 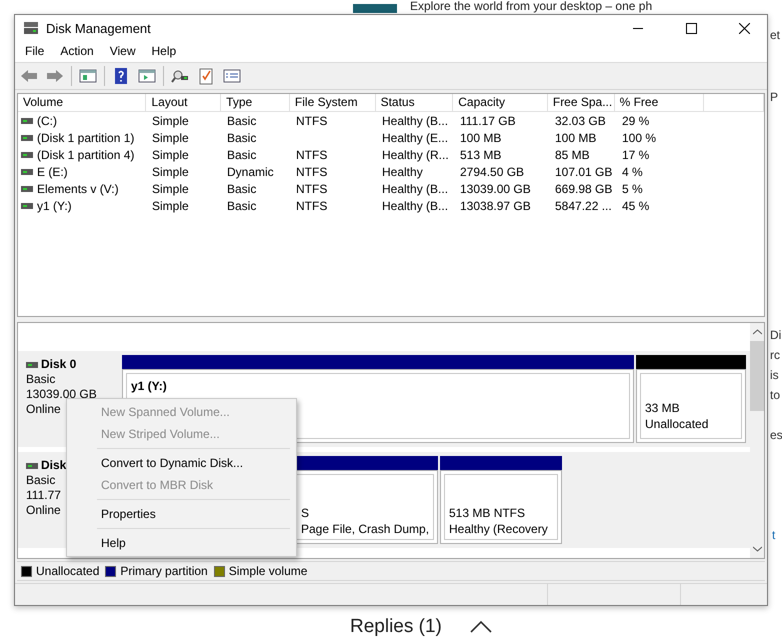 I want to click on headline: Explore the world from your desktop – one ph, so click(x=531, y=6).